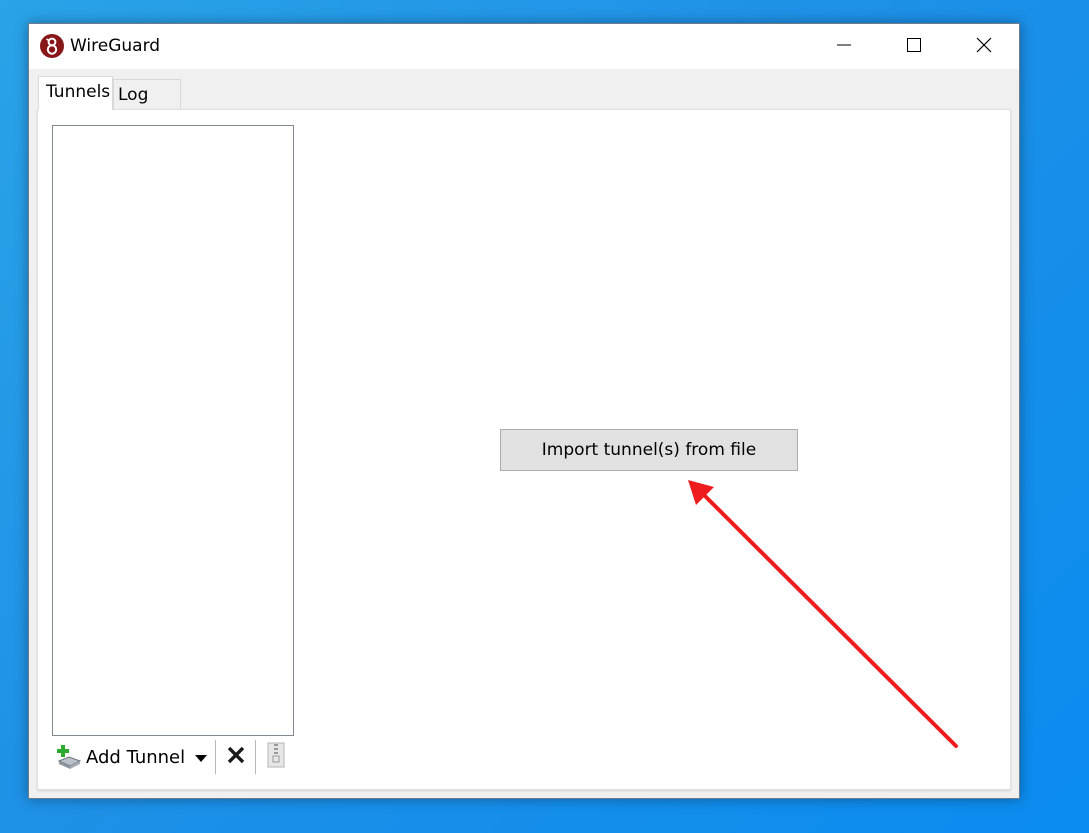  What do you see at coordinates (524, 89) in the screenshot?
I see `tab-bar: Tunnels Log` at bounding box center [524, 89].